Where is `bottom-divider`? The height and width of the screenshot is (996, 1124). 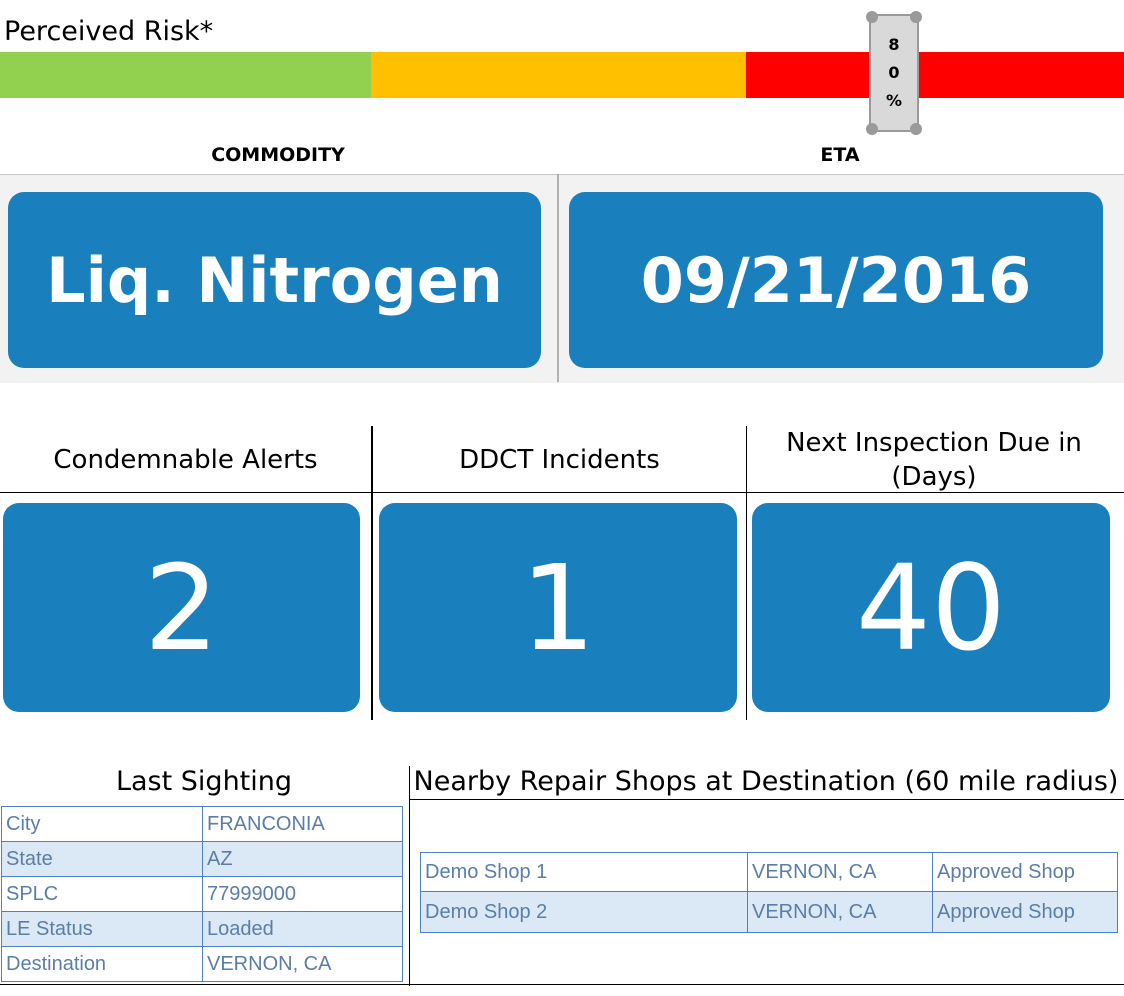
bottom-divider is located at coordinates (409, 876).